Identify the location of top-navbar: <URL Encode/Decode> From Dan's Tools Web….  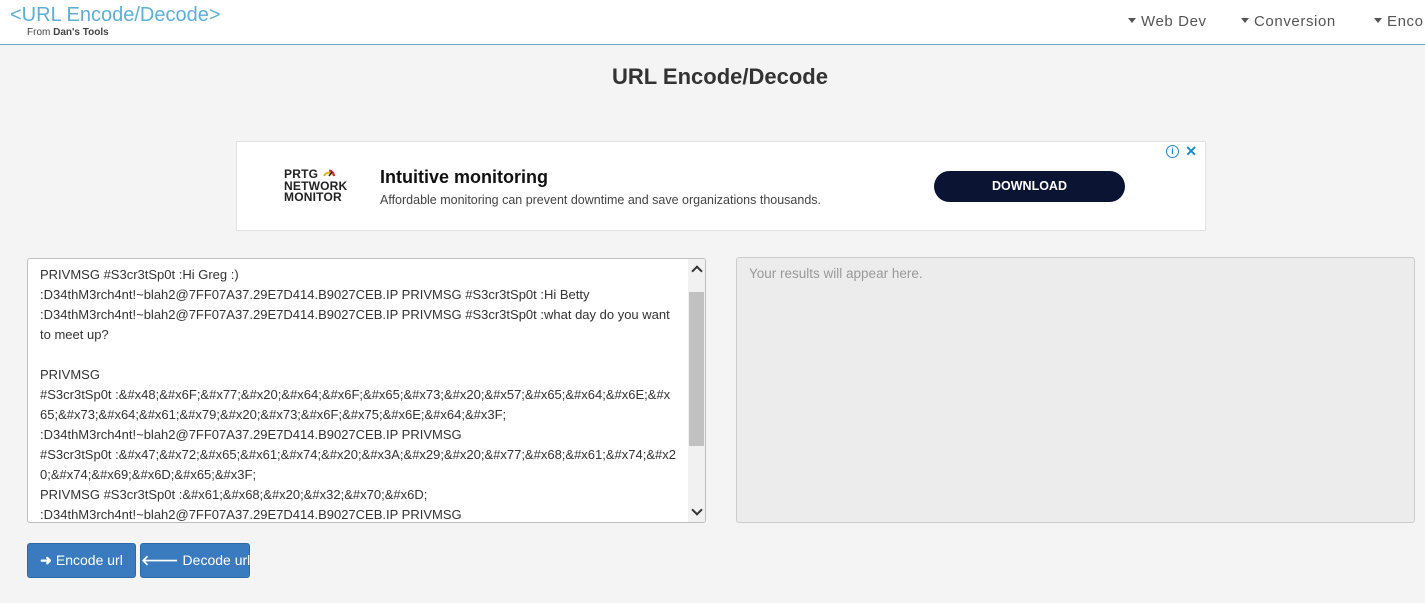
(712, 22).